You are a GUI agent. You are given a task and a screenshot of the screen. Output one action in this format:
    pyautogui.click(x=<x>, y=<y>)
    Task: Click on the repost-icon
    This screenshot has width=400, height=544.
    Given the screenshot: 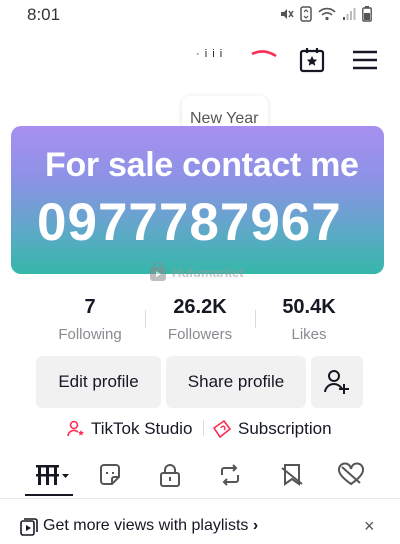 What is the action you would take?
    pyautogui.click(x=230, y=475)
    